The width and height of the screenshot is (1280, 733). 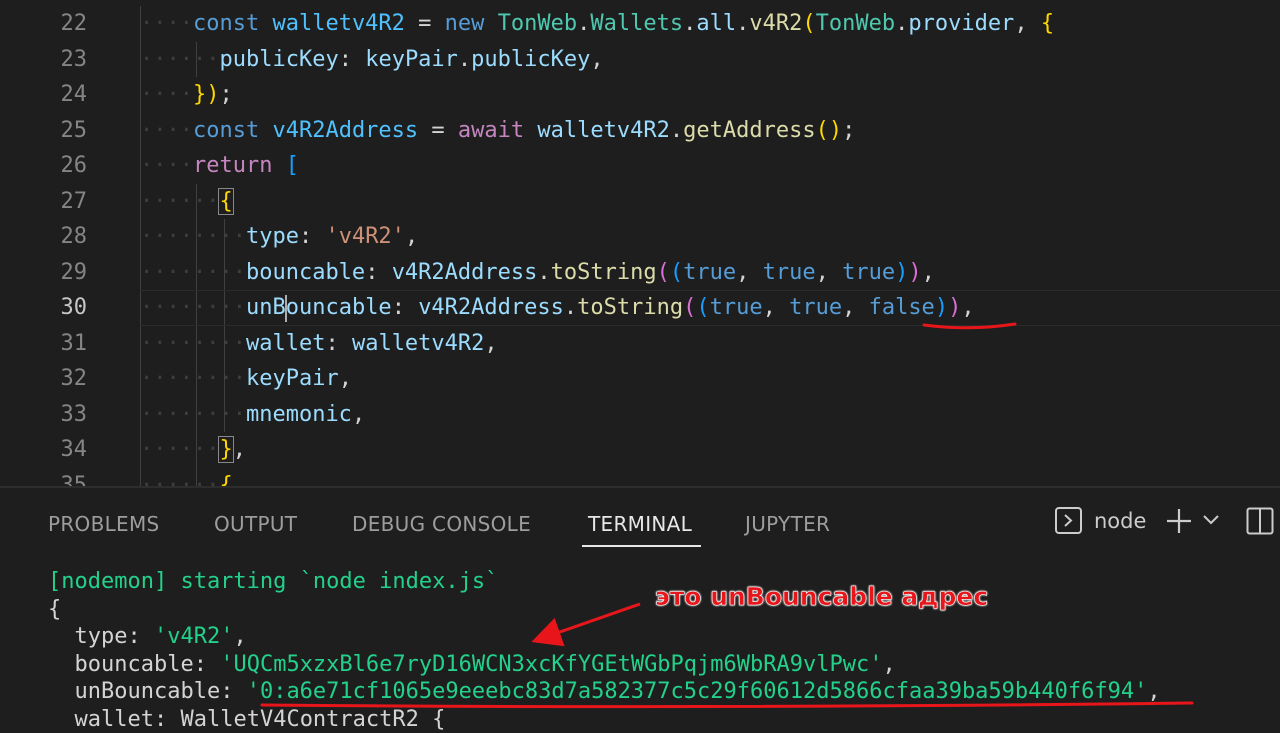 What do you see at coordinates (727, 655) in the screenshot?
I see `arrow-annotation` at bounding box center [727, 655].